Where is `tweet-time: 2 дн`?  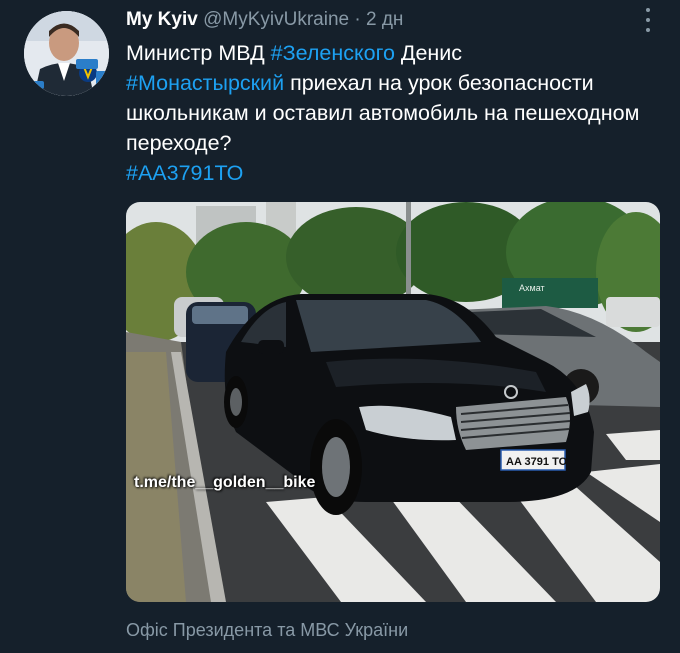
tweet-time: 2 дн is located at coordinates (384, 19).